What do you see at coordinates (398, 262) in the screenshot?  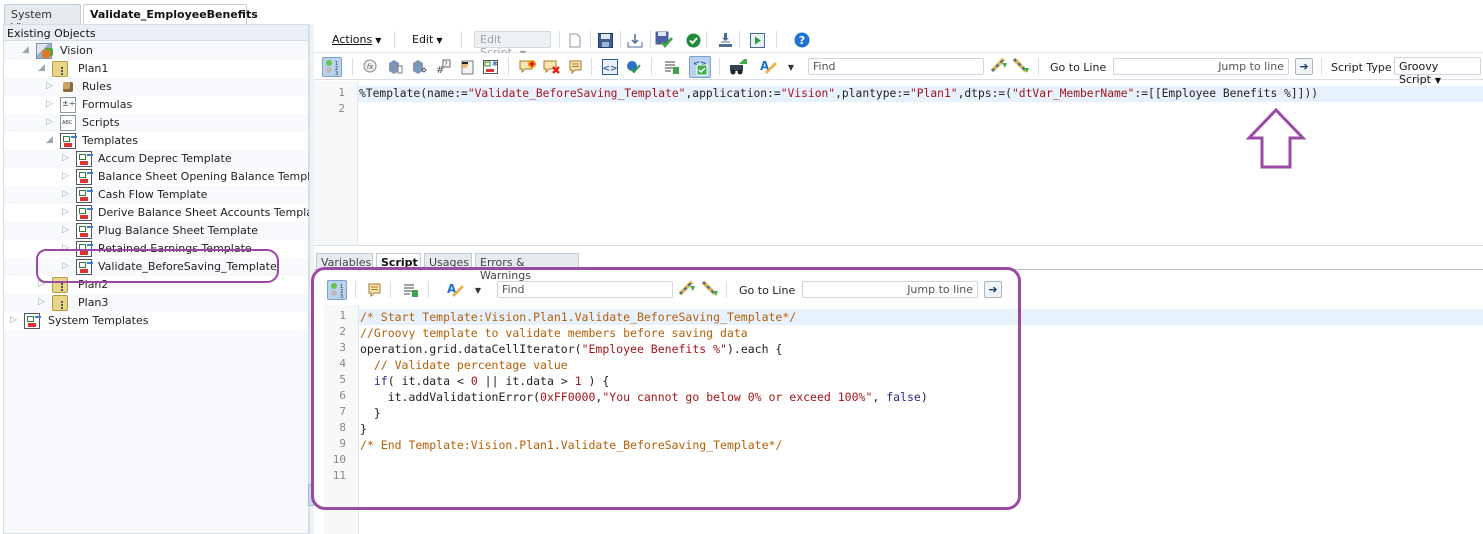 I see `tab-script: Script` at bounding box center [398, 262].